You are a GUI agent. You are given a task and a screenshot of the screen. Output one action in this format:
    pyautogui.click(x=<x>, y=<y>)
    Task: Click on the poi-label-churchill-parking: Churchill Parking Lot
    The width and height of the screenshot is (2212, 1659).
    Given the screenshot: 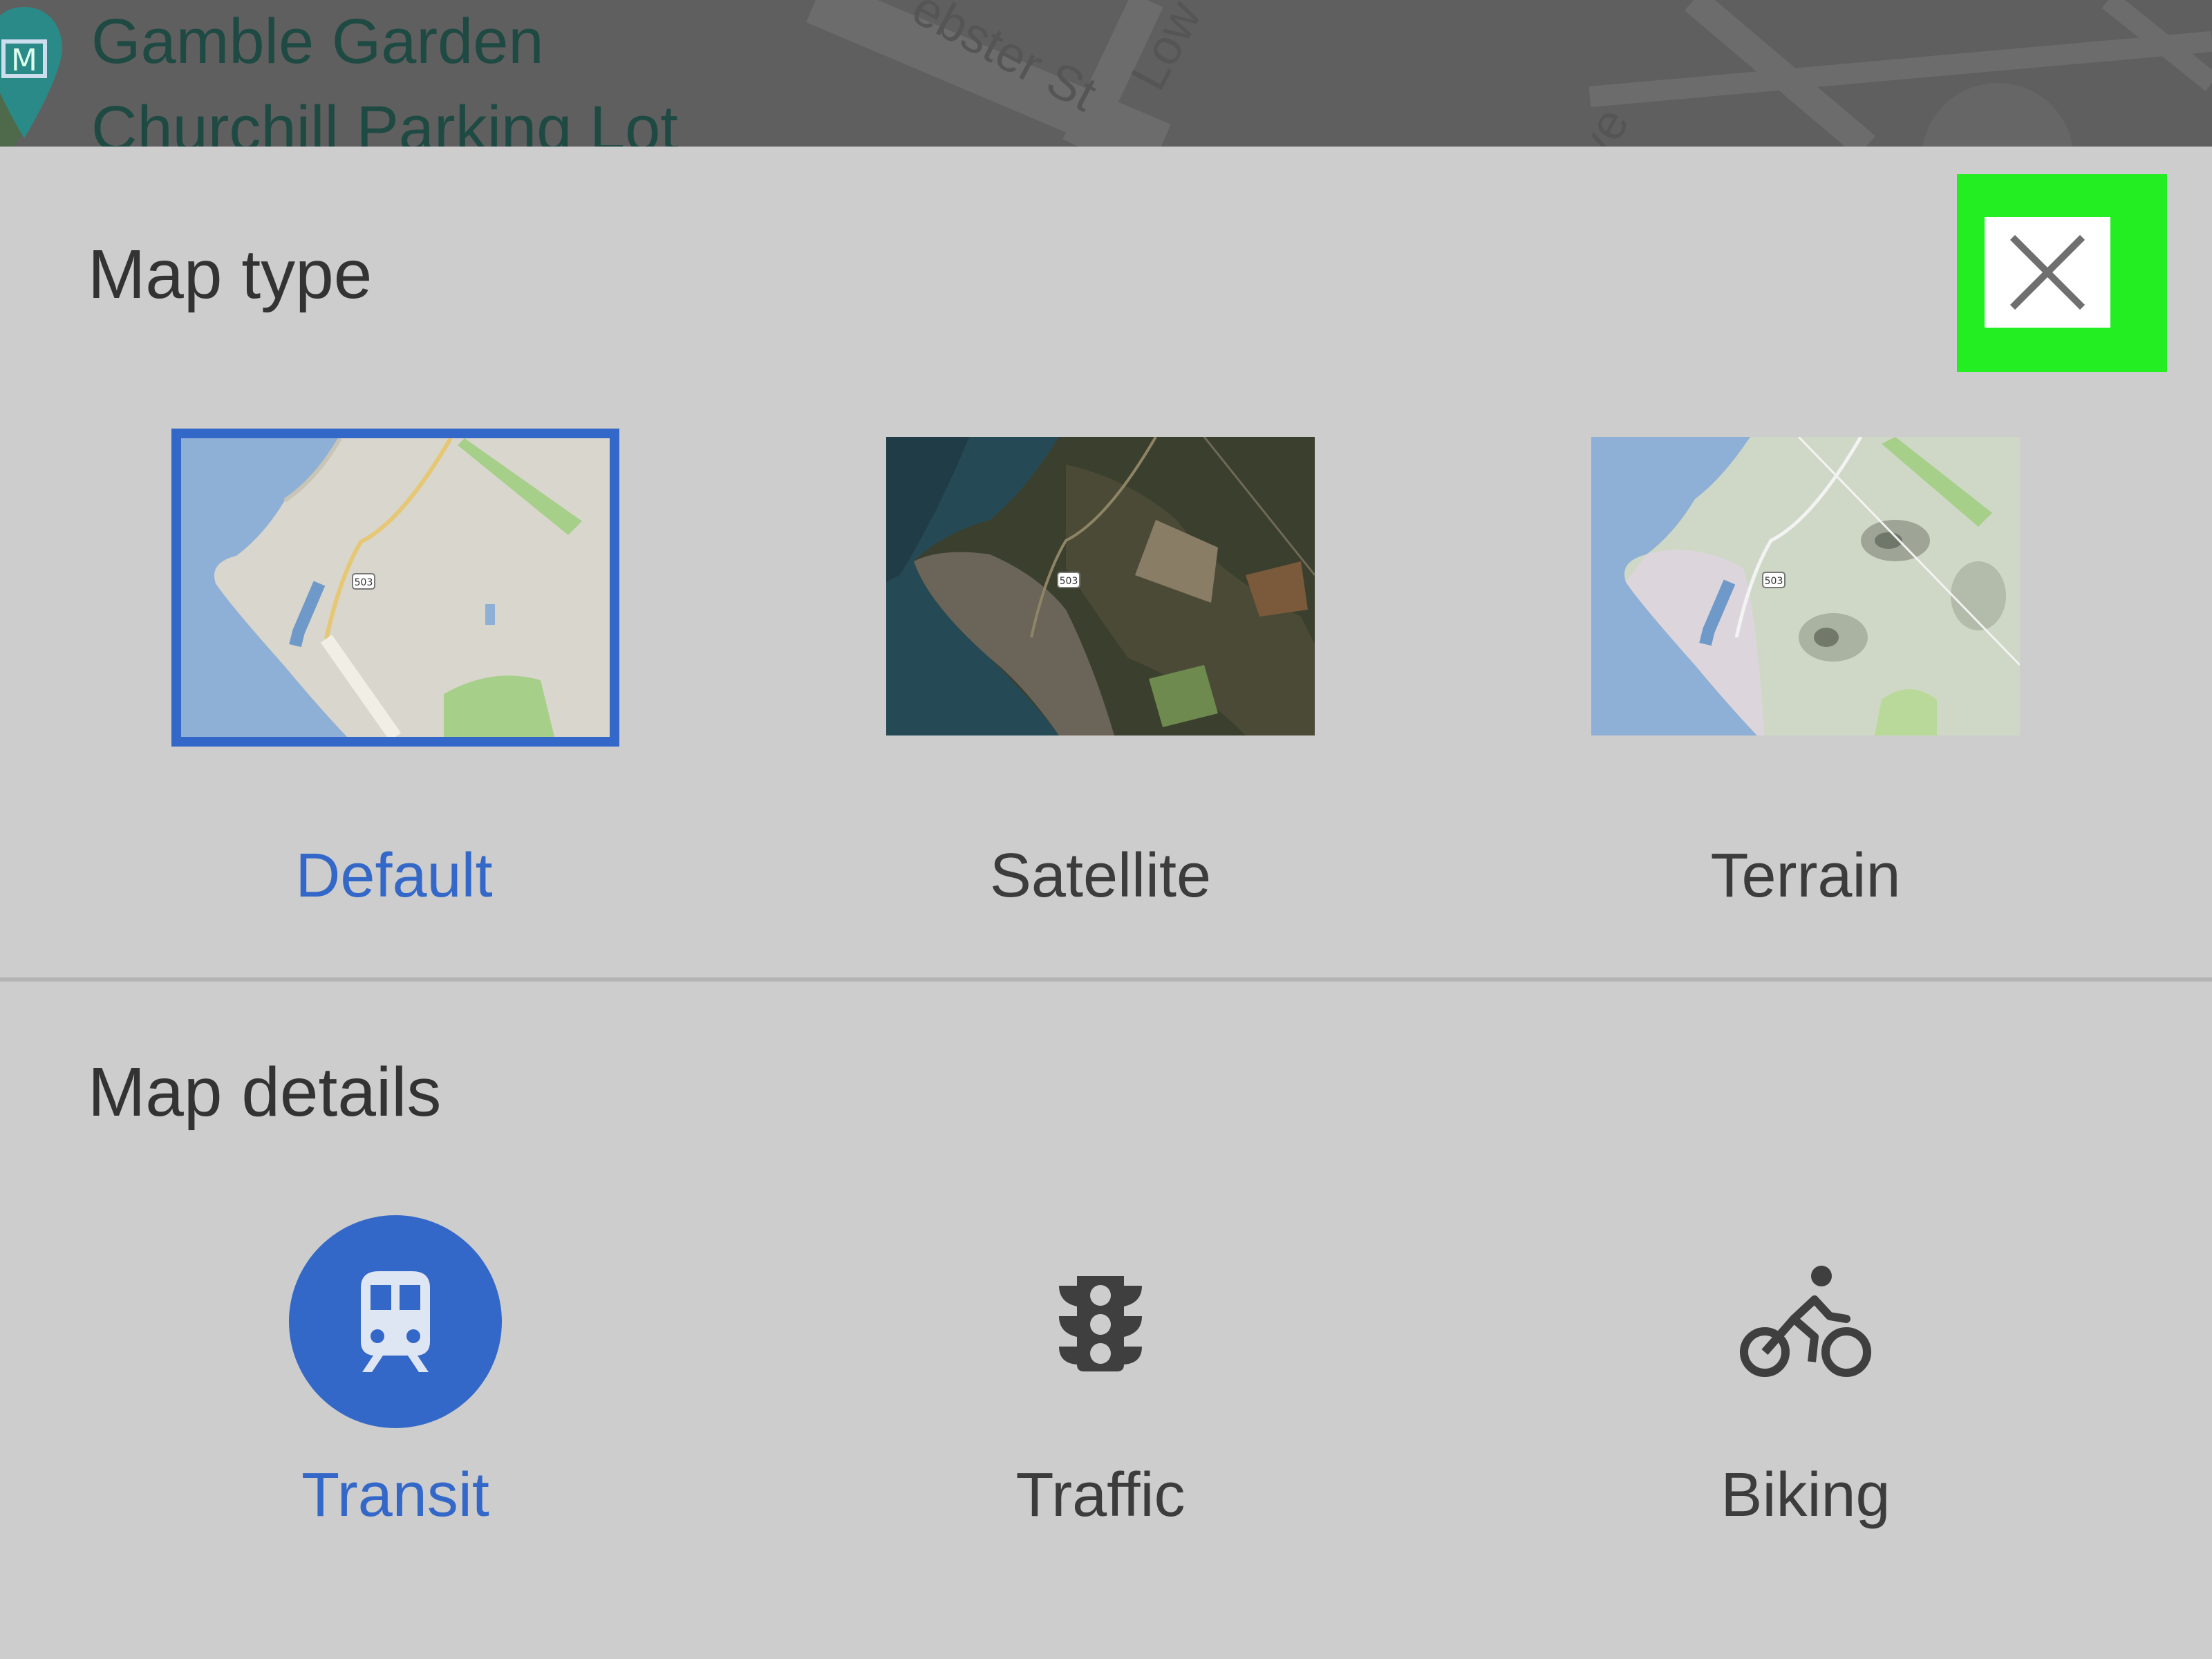 What is the action you would take?
    pyautogui.click(x=385, y=122)
    